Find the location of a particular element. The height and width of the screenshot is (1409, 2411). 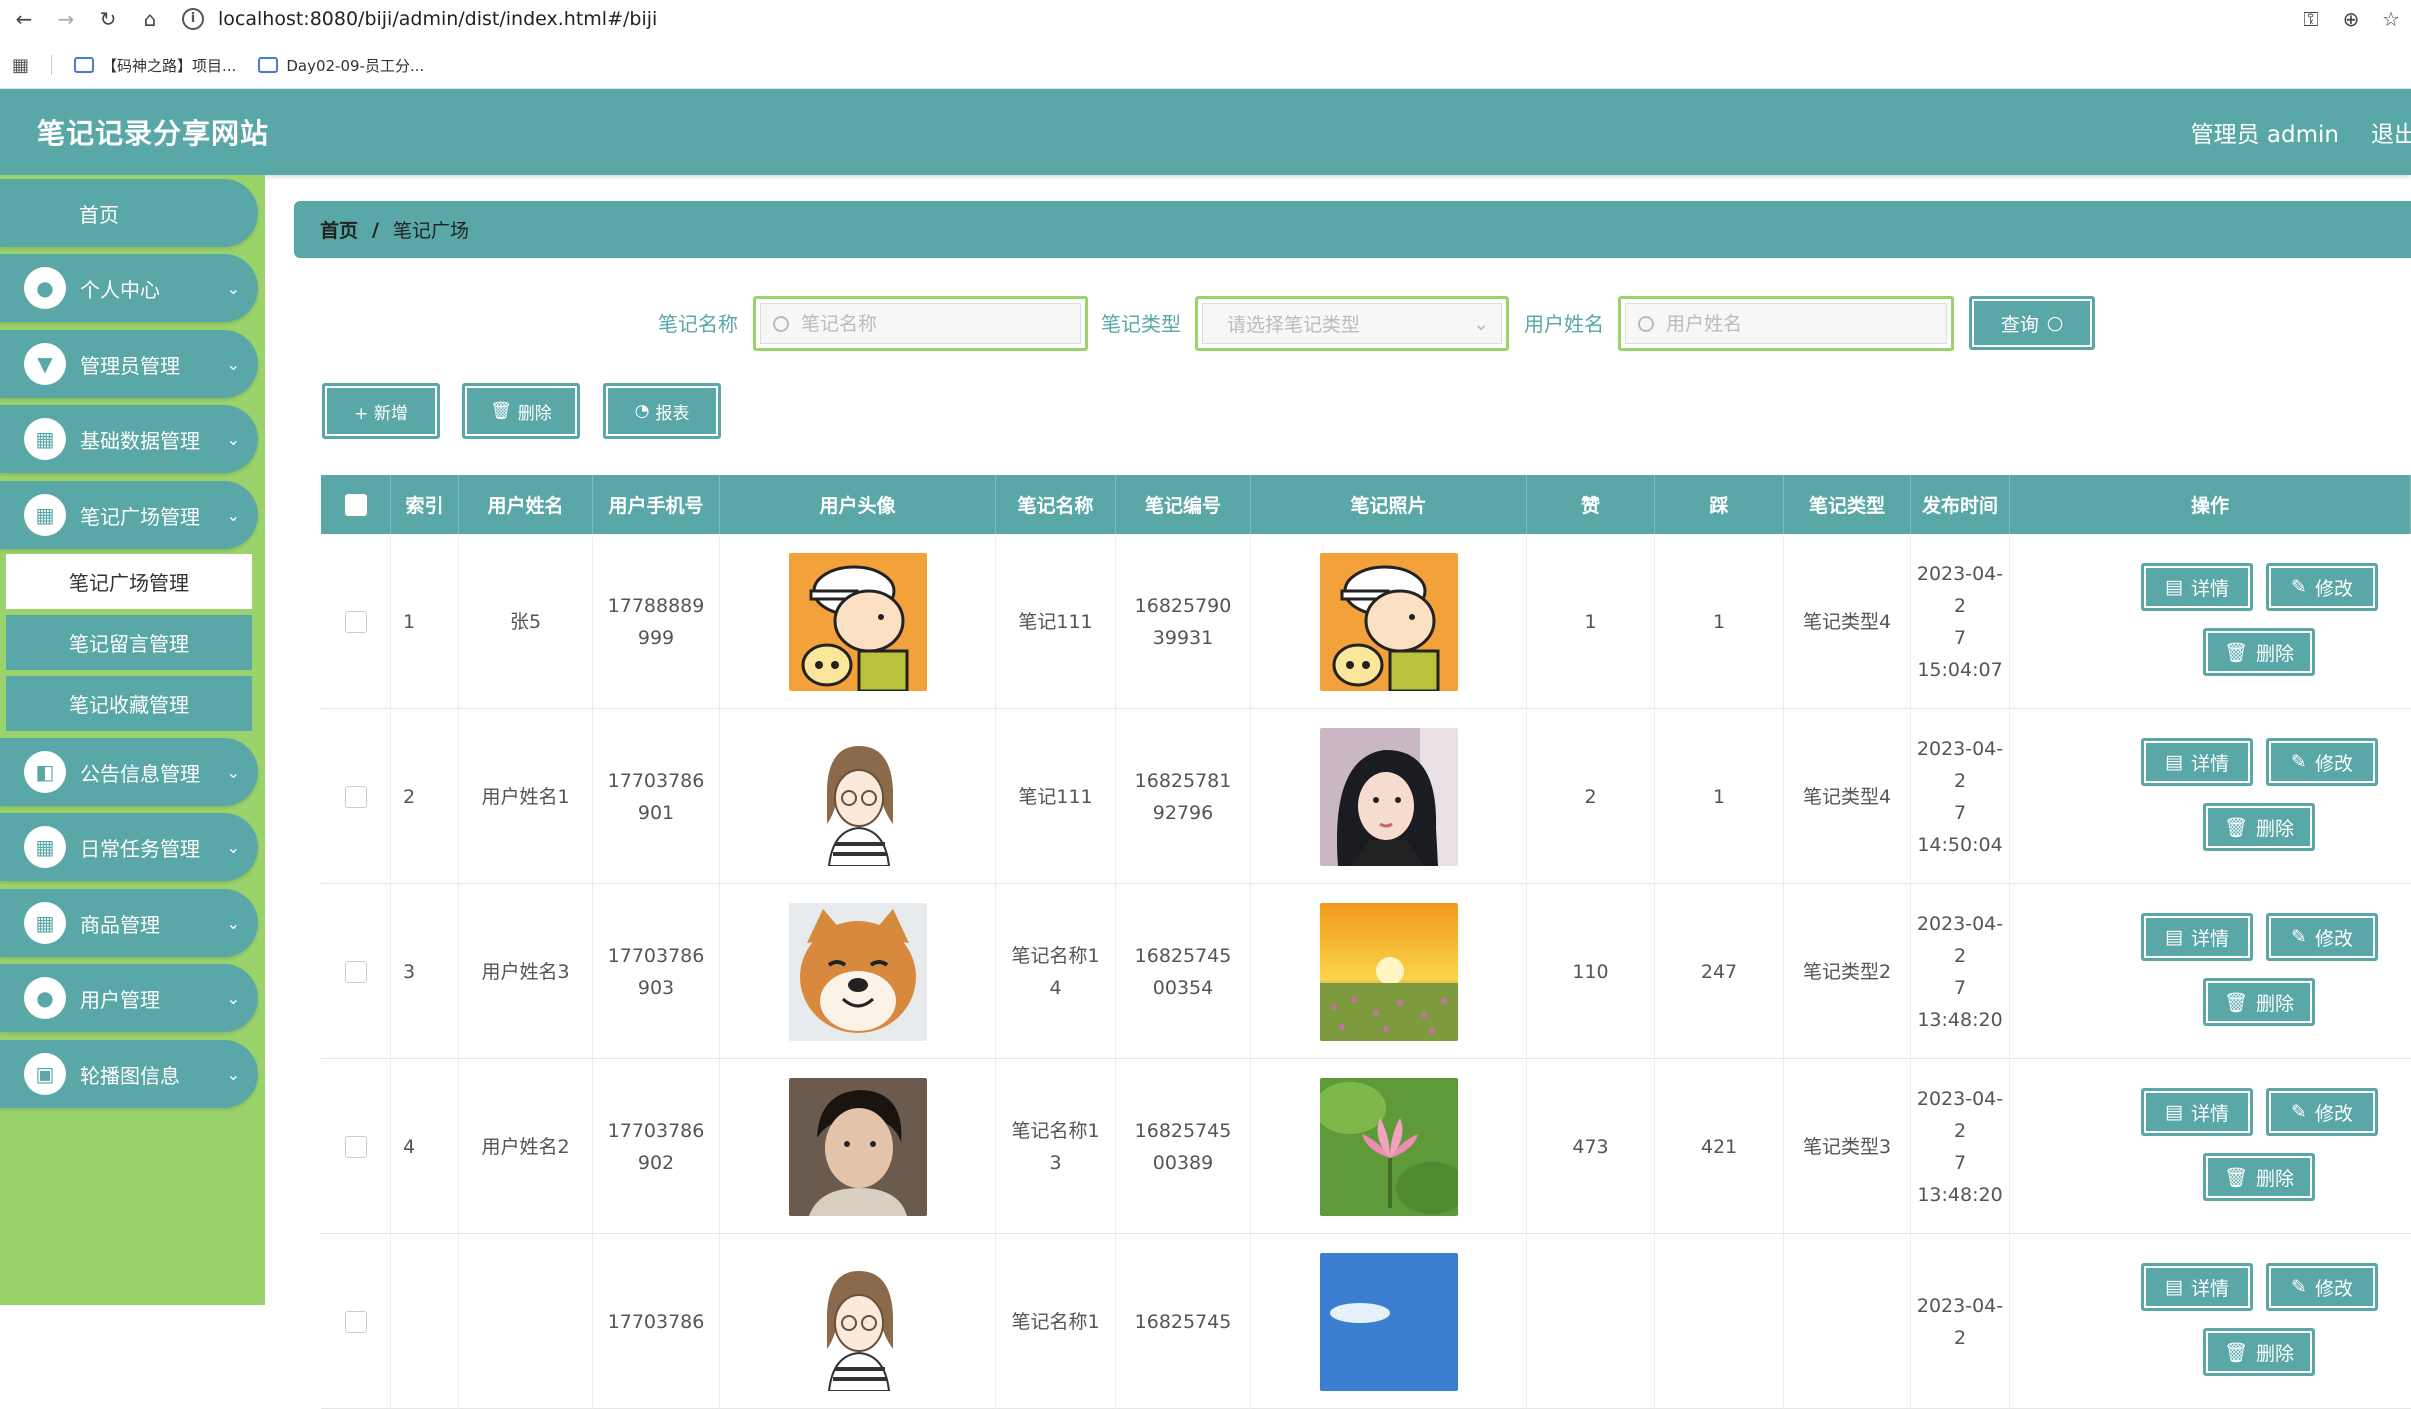

sidebar-item-profile: ● 个人中心 ⌄ is located at coordinates (129, 288).